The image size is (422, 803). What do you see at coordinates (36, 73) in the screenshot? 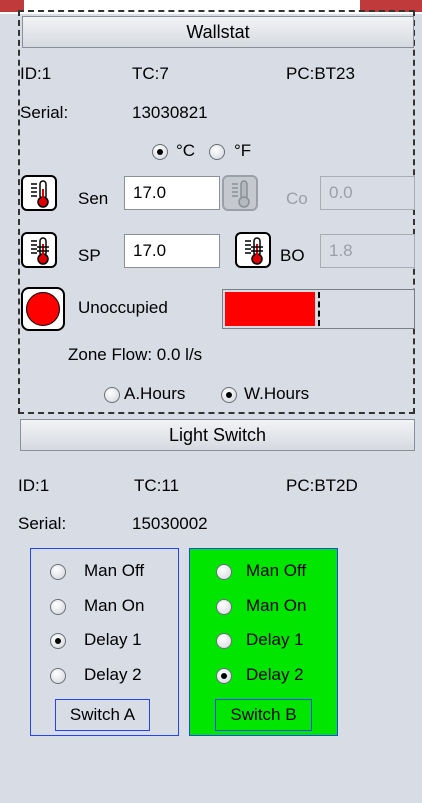
I see `wallstat-id: ID:1` at bounding box center [36, 73].